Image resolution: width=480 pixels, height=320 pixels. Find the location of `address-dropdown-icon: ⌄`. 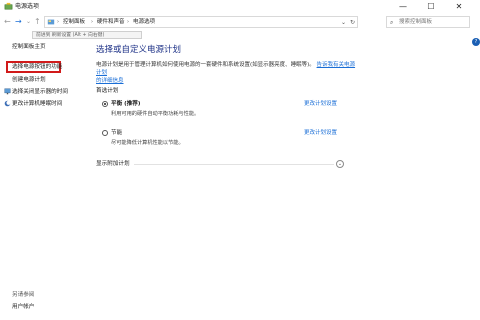

address-dropdown-icon: ⌄ is located at coordinates (343, 22).